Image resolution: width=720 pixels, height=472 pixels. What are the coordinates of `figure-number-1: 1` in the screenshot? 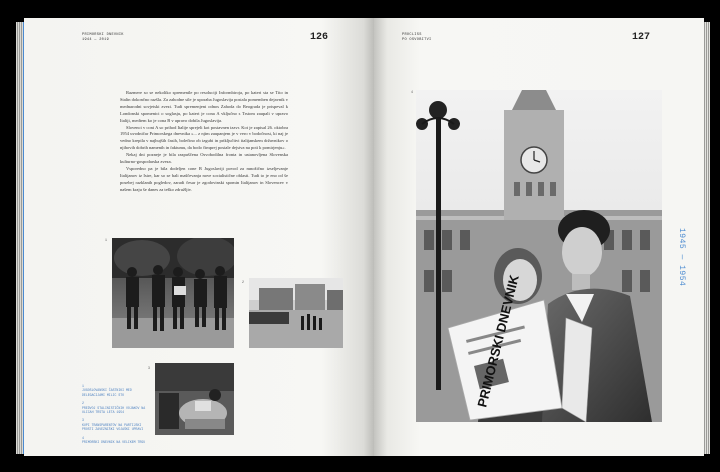 It's located at (106, 240).